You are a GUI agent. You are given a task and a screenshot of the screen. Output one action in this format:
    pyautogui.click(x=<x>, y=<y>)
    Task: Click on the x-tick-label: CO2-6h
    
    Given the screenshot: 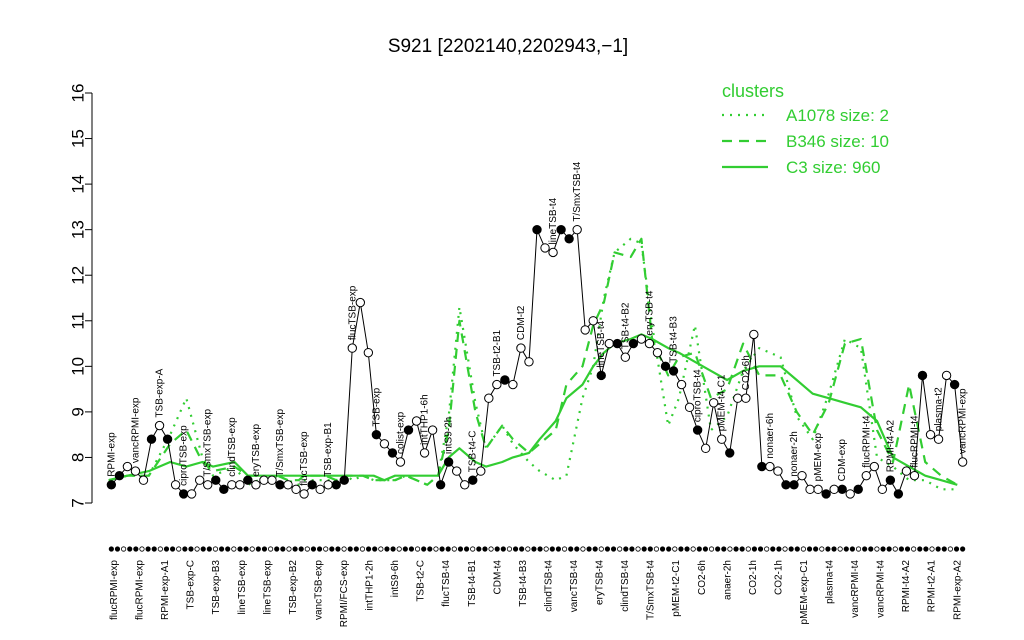 What is the action you would take?
    pyautogui.click(x=702, y=577)
    